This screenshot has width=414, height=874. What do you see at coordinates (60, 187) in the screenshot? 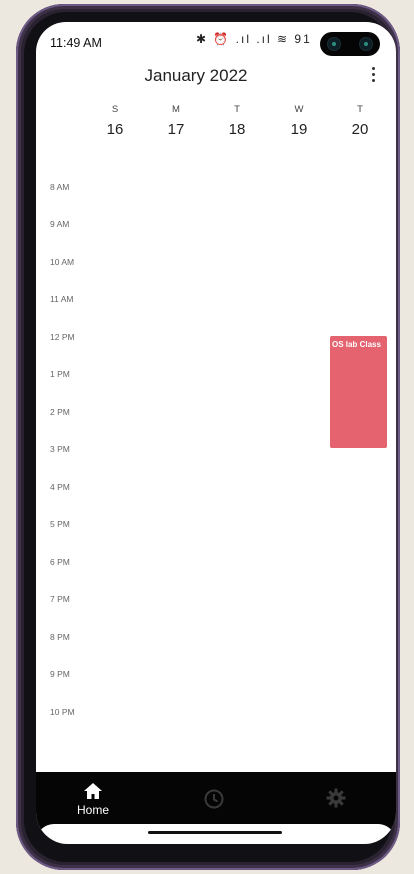
I see `hour-label: 8 AM` at bounding box center [60, 187].